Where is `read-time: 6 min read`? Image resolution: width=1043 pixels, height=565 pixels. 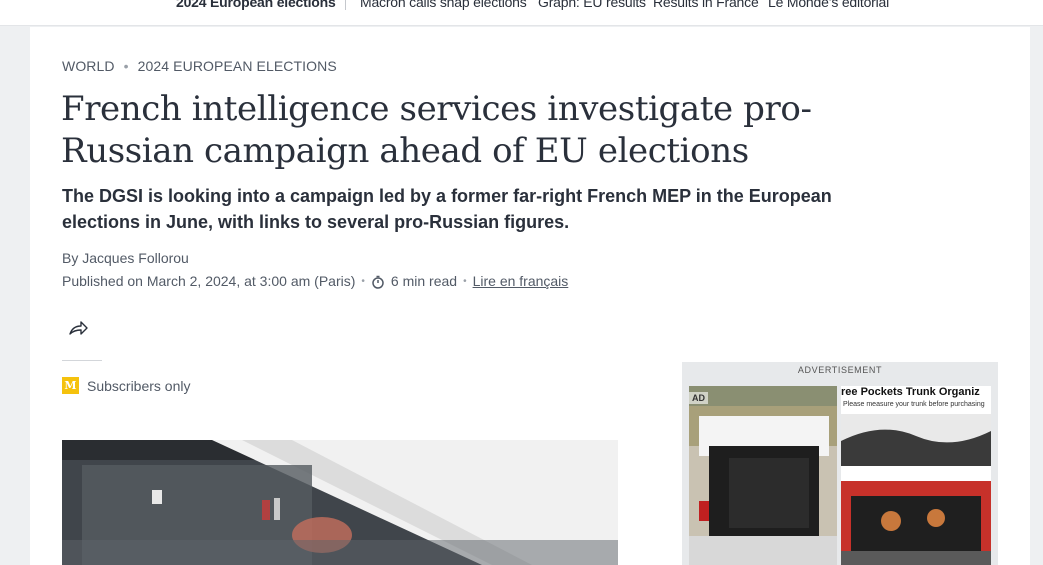
read-time: 6 min read is located at coordinates (424, 281).